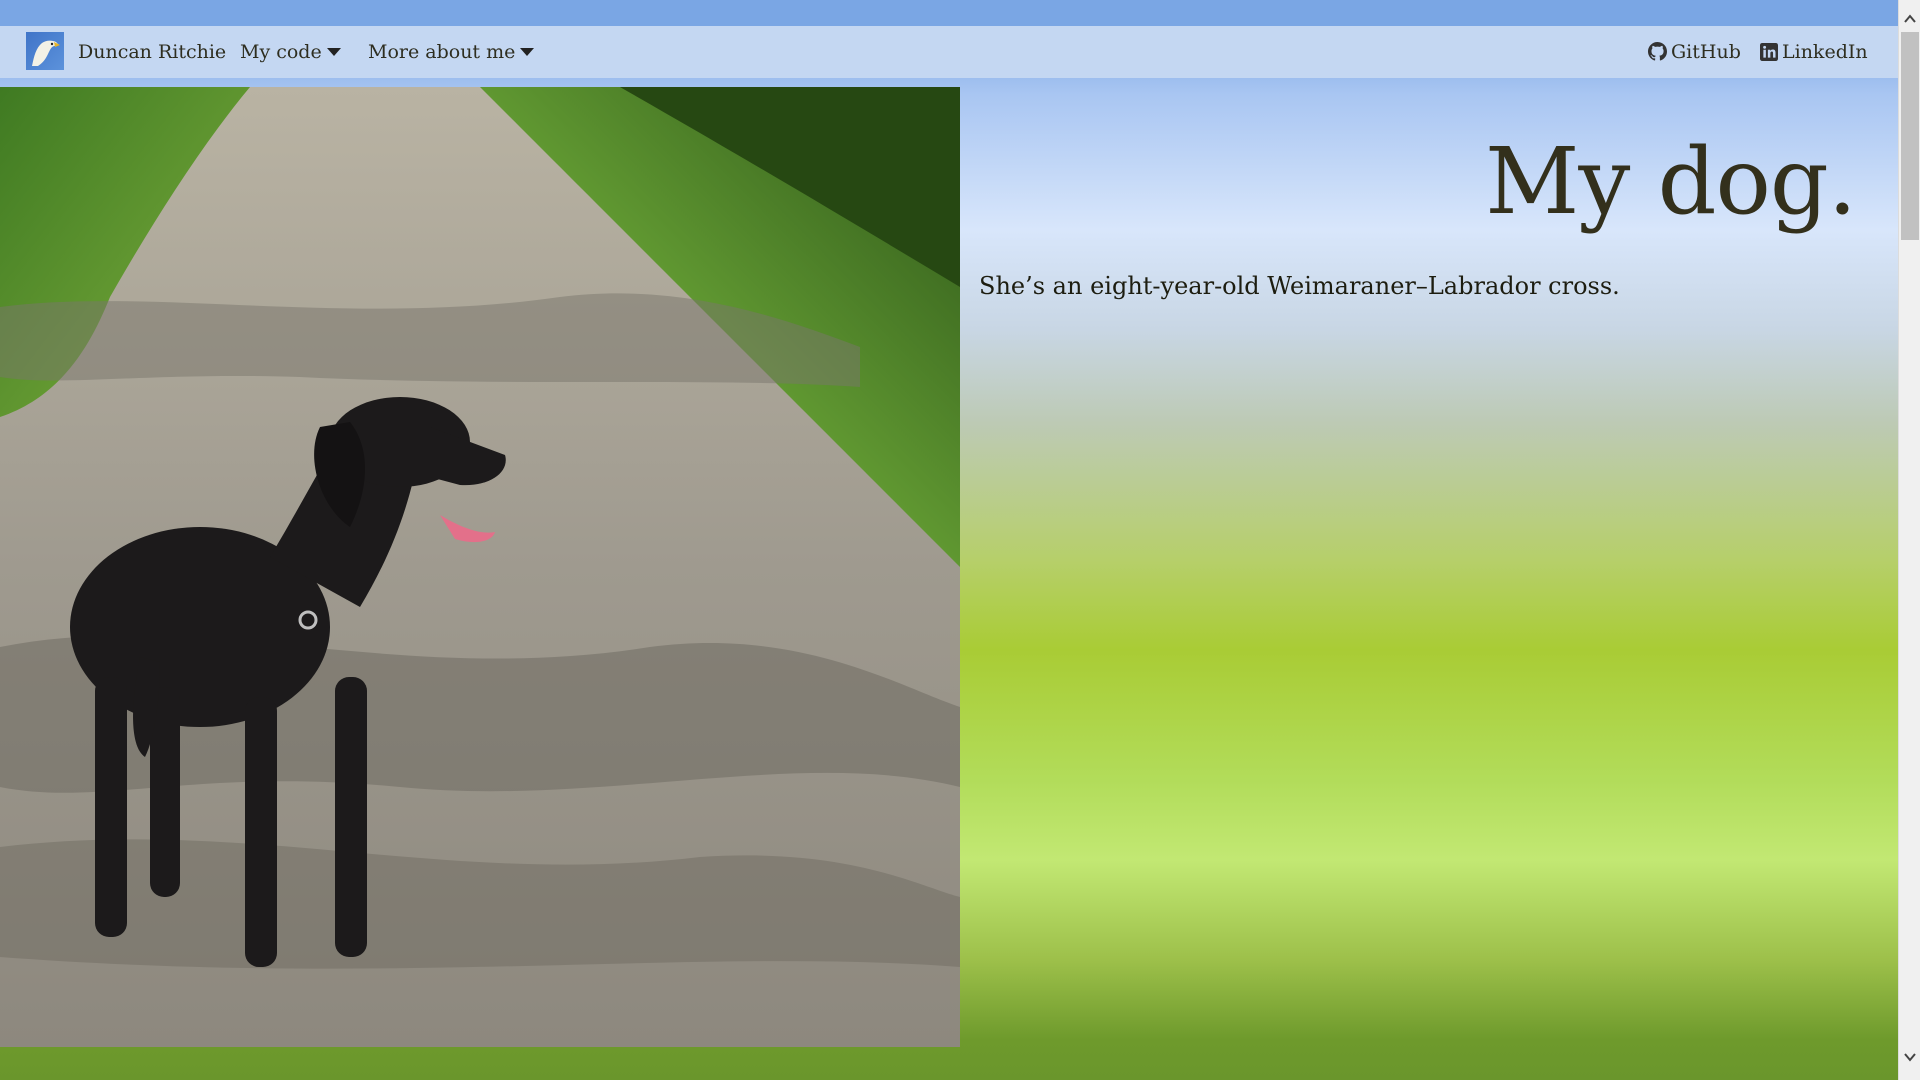  Describe the element at coordinates (1657, 51) in the screenshot. I see `github-icon` at that location.